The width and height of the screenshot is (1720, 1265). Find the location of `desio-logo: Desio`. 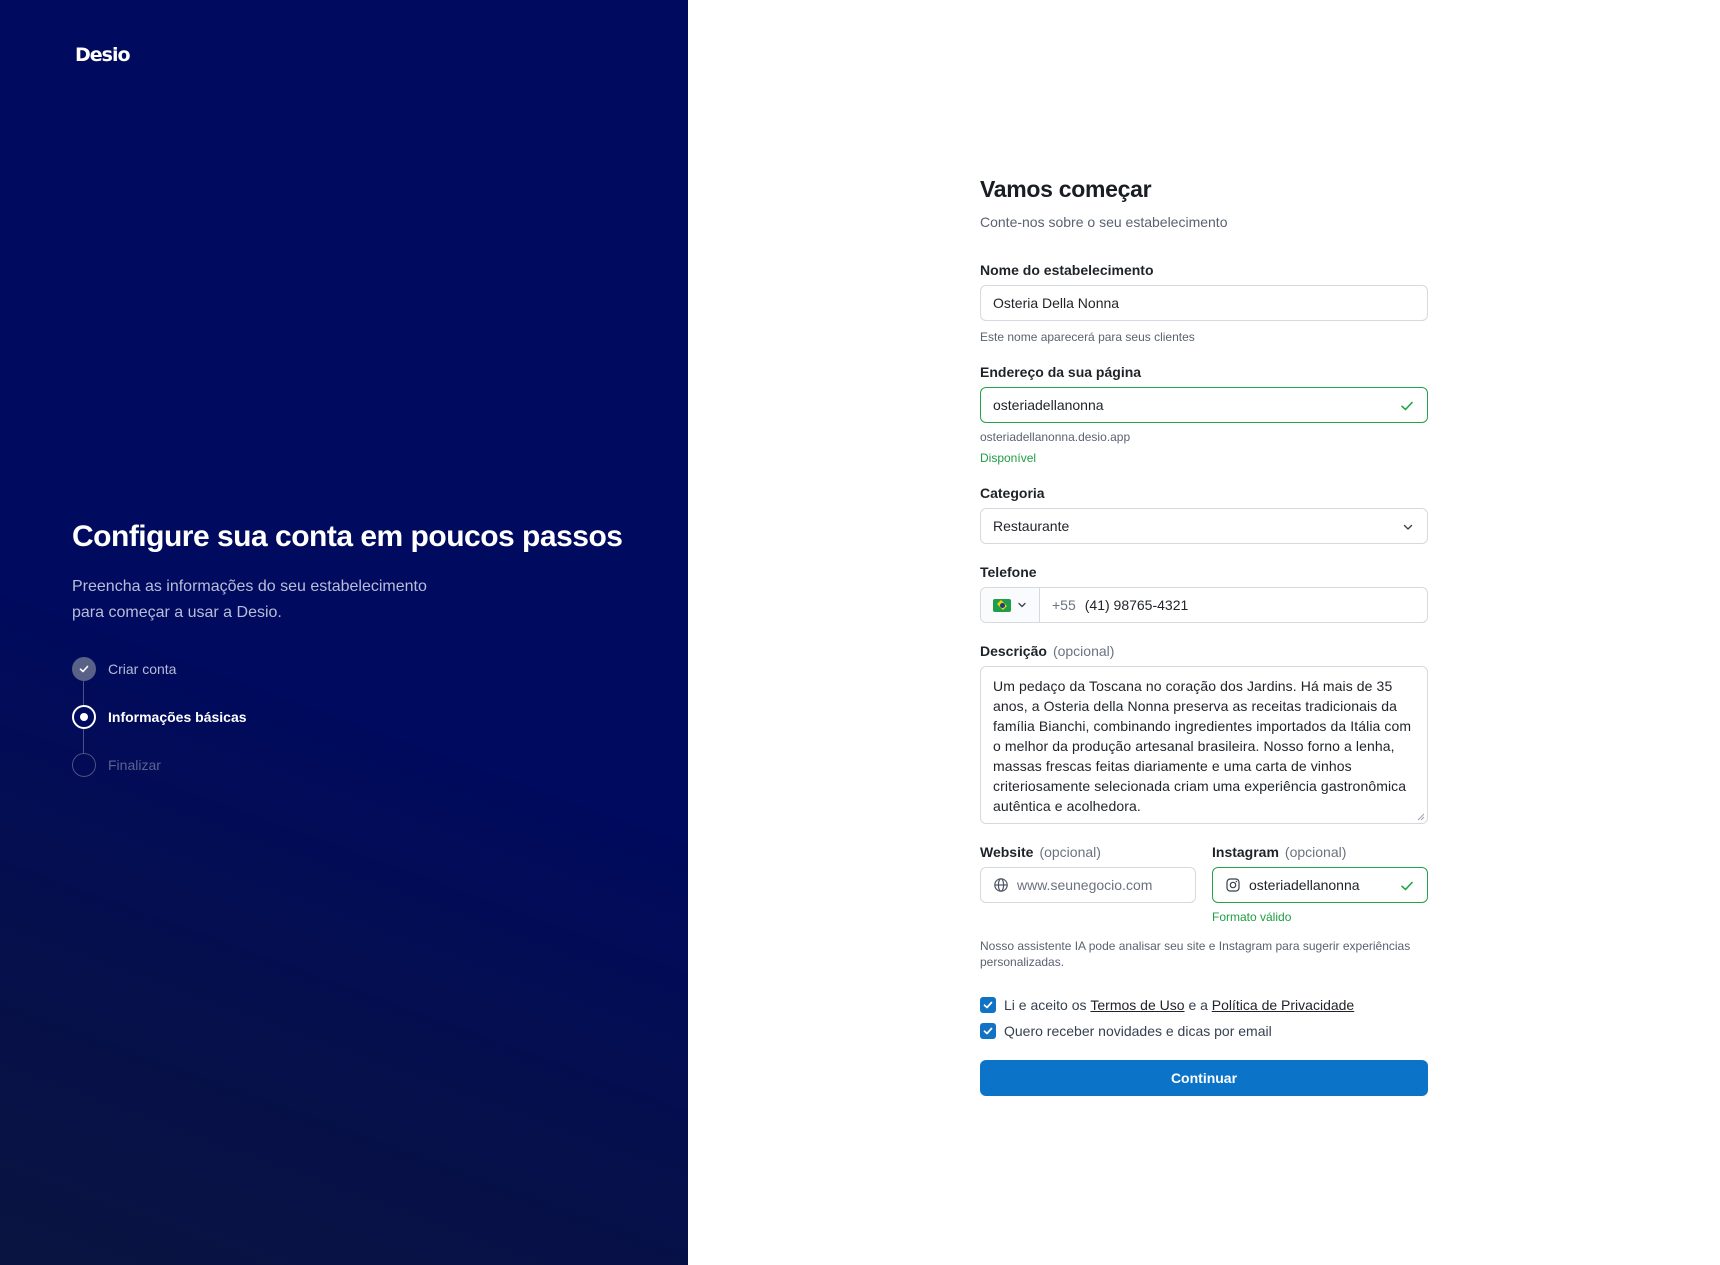

desio-logo: Desio is located at coordinates (104, 56).